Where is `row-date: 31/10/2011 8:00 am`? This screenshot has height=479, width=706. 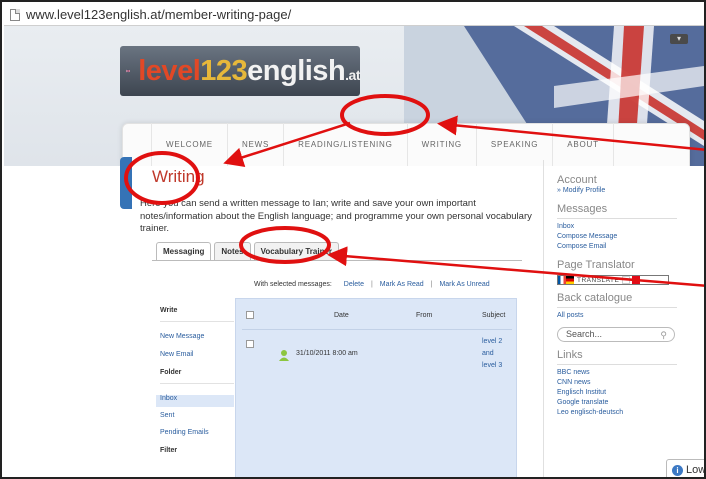 row-date: 31/10/2011 8:00 am is located at coordinates (327, 353).